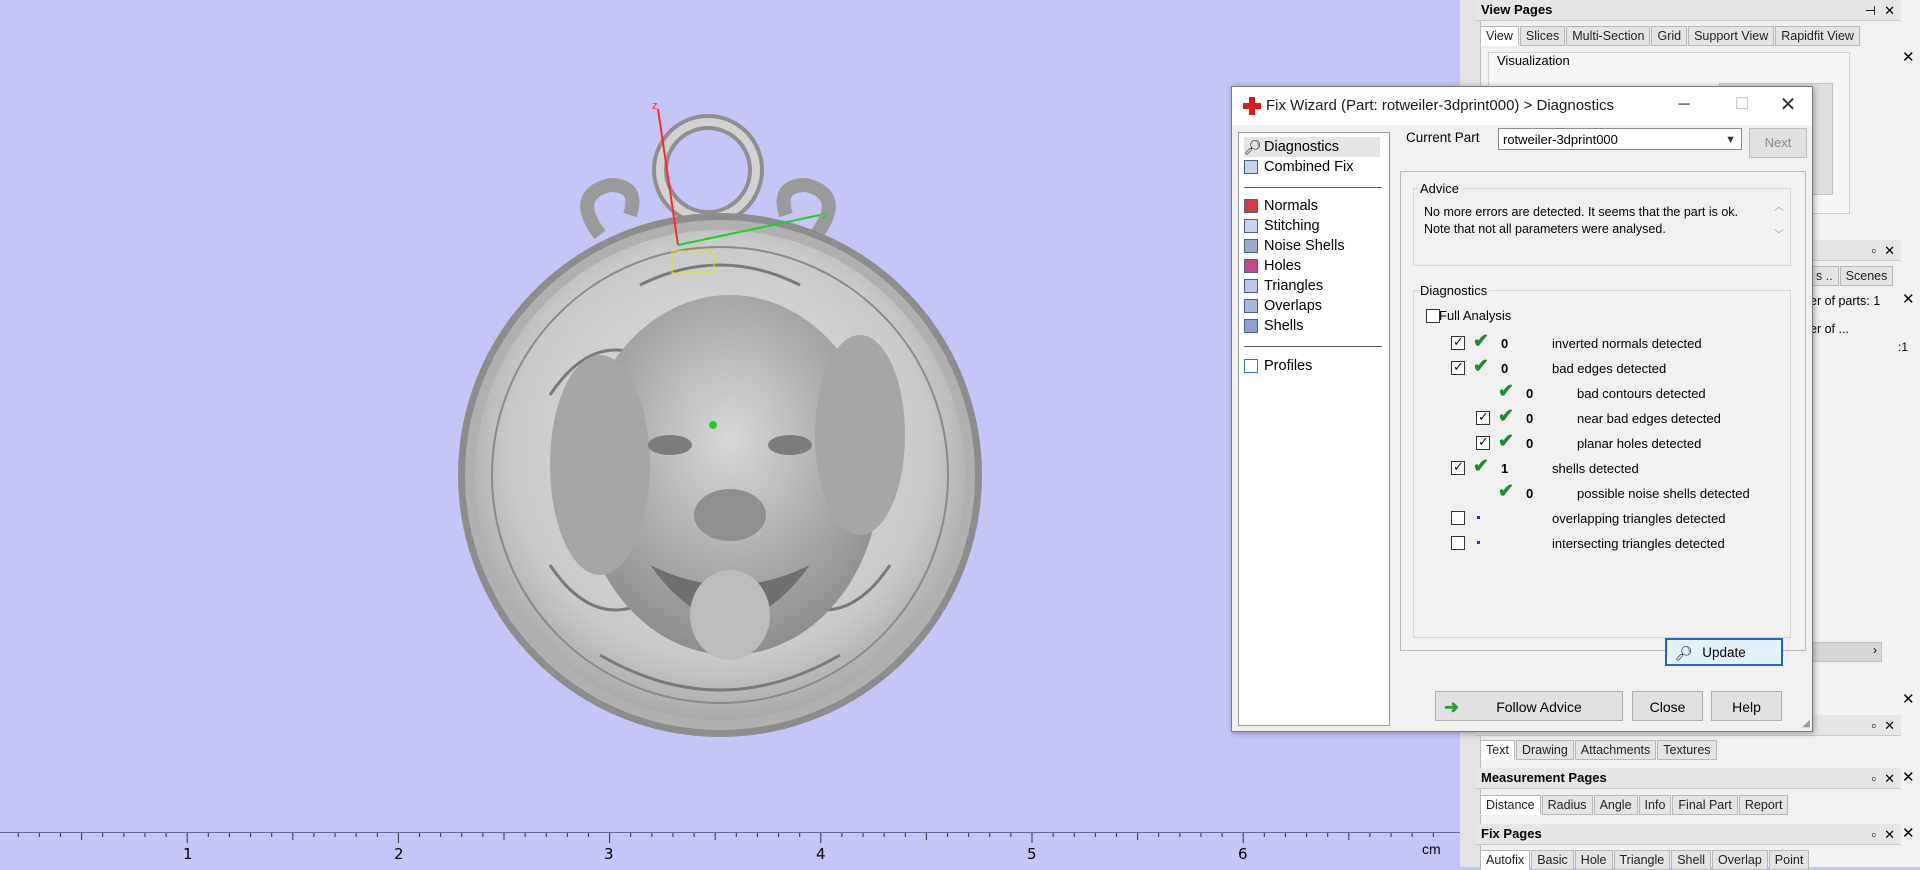 The height and width of the screenshot is (870, 1920). I want to click on tab-autofix: Autofix, so click(1505, 860).